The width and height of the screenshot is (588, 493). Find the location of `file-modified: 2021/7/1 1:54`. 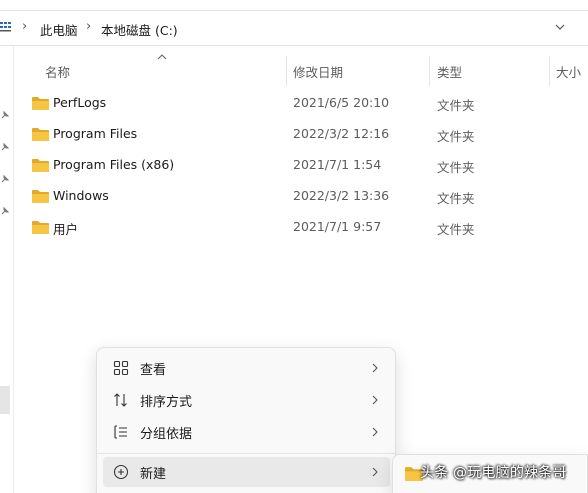

file-modified: 2021/7/1 1:54 is located at coordinates (337, 164).